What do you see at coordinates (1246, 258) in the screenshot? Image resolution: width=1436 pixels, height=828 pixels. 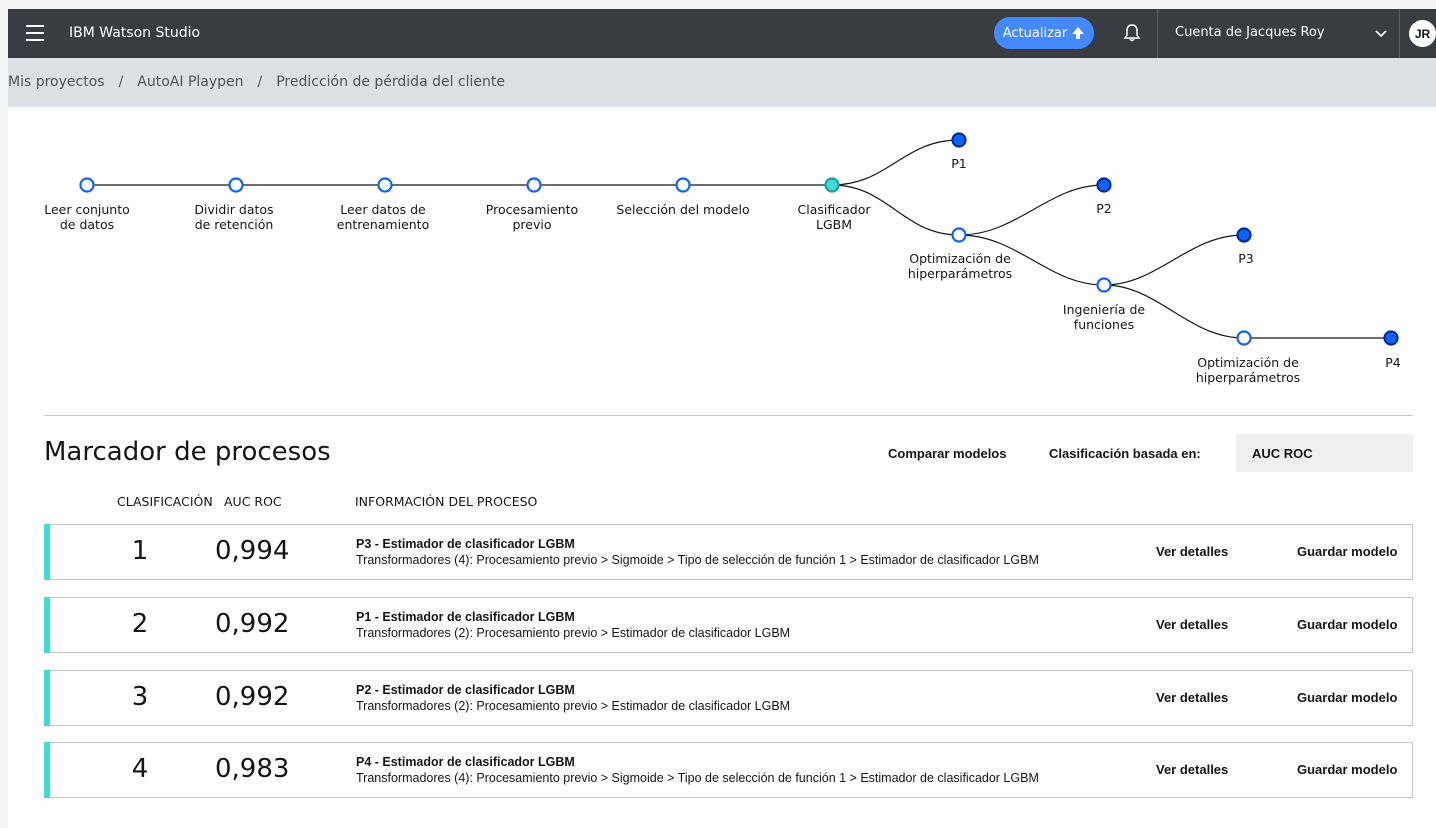 I see `node-label: P3` at bounding box center [1246, 258].